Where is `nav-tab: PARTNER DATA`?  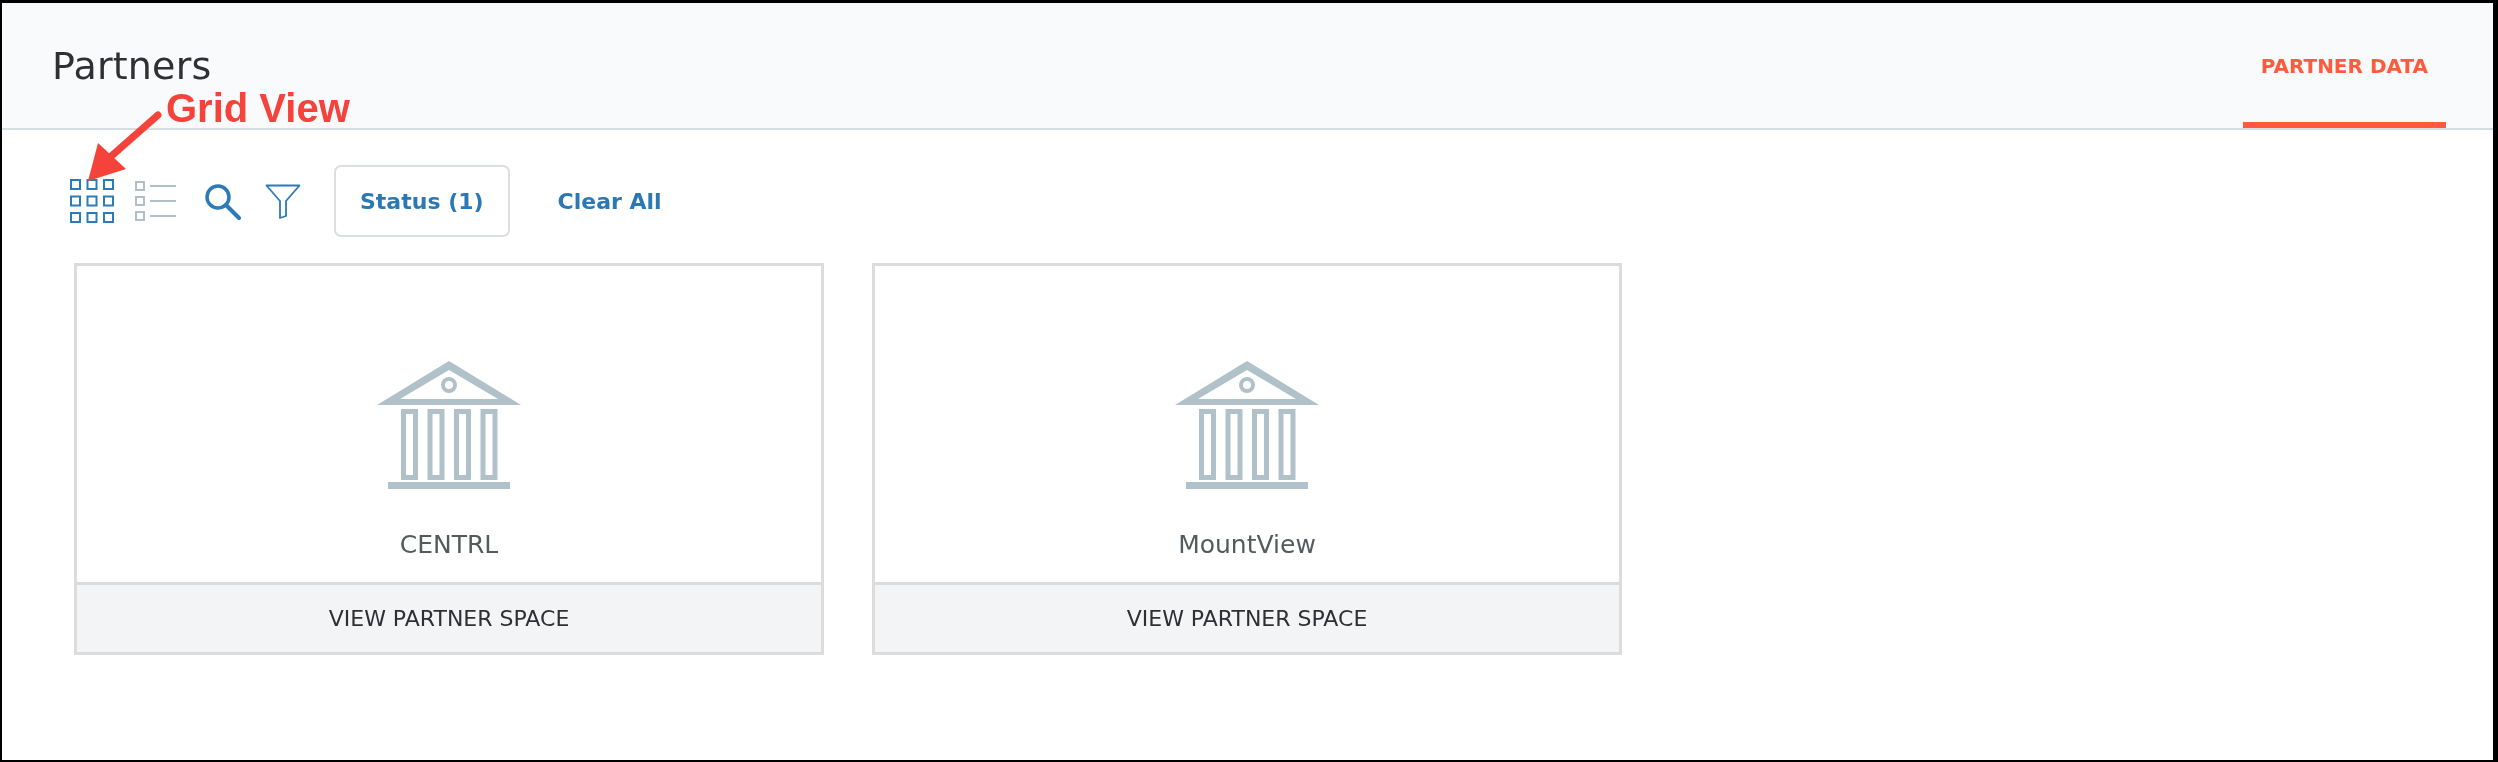
nav-tab: PARTNER DATA is located at coordinates (2344, 65).